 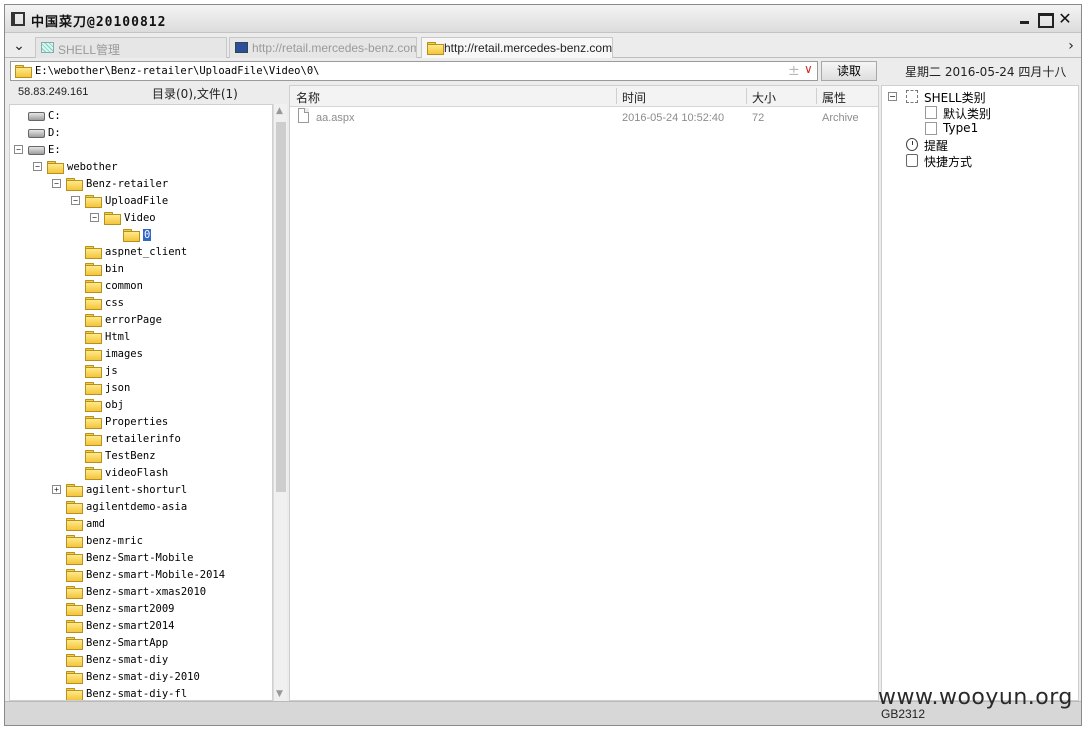 I want to click on tree-node: 0, so click(x=141, y=235).